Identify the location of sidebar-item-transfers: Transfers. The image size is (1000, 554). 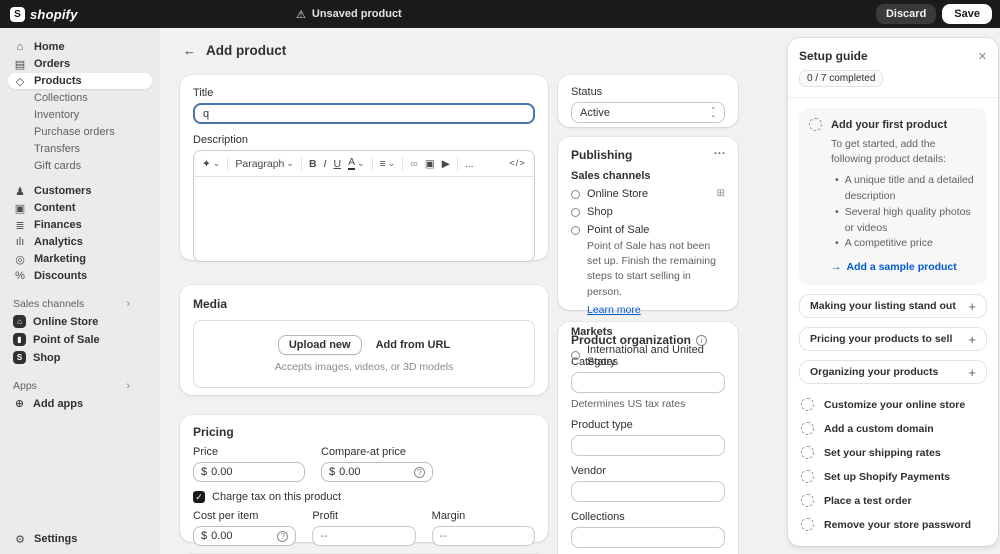
(80, 149).